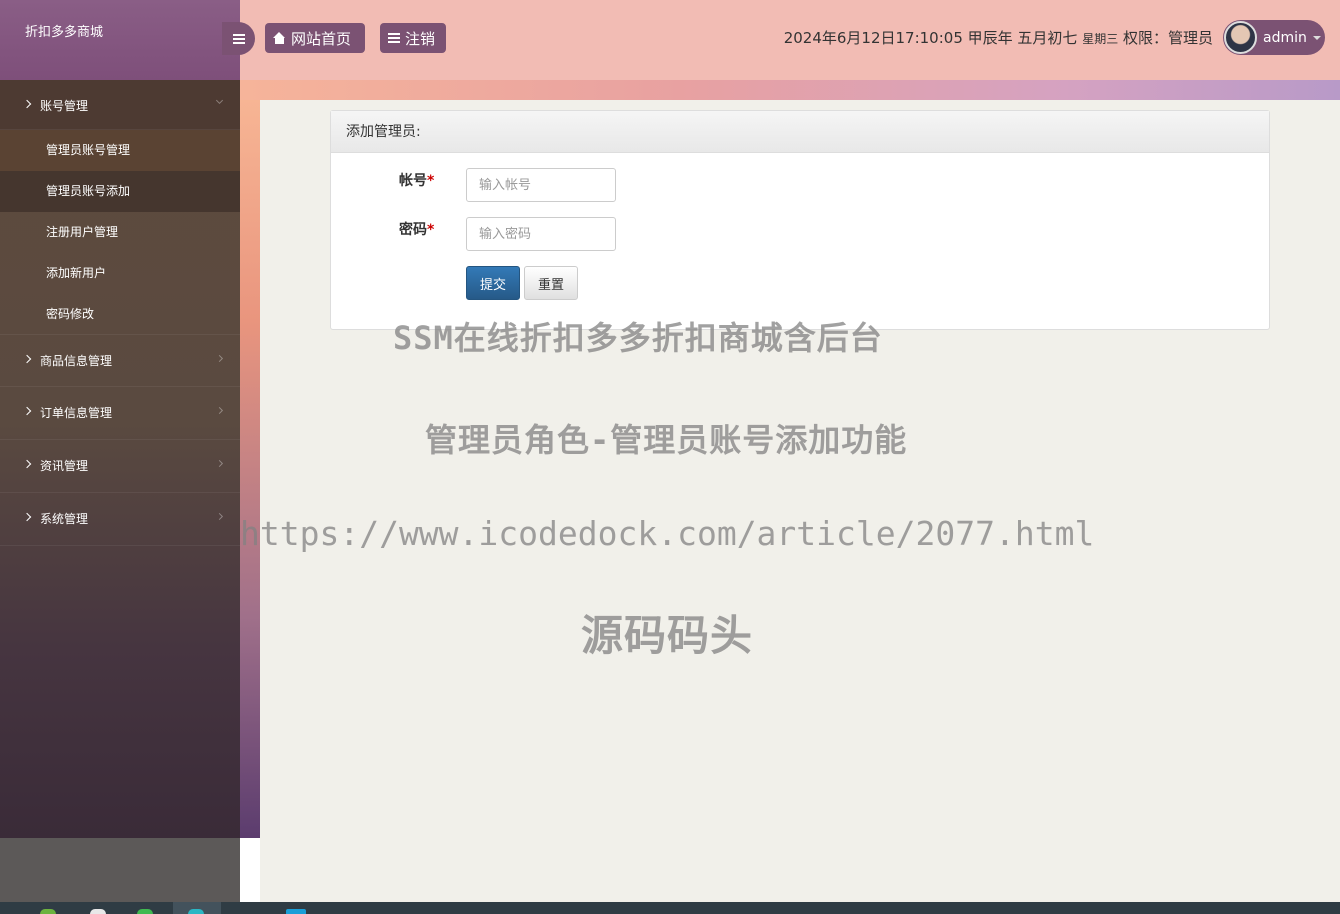  Describe the element at coordinates (1167, 38) in the screenshot. I see `role-text: 权限：管理员` at that location.